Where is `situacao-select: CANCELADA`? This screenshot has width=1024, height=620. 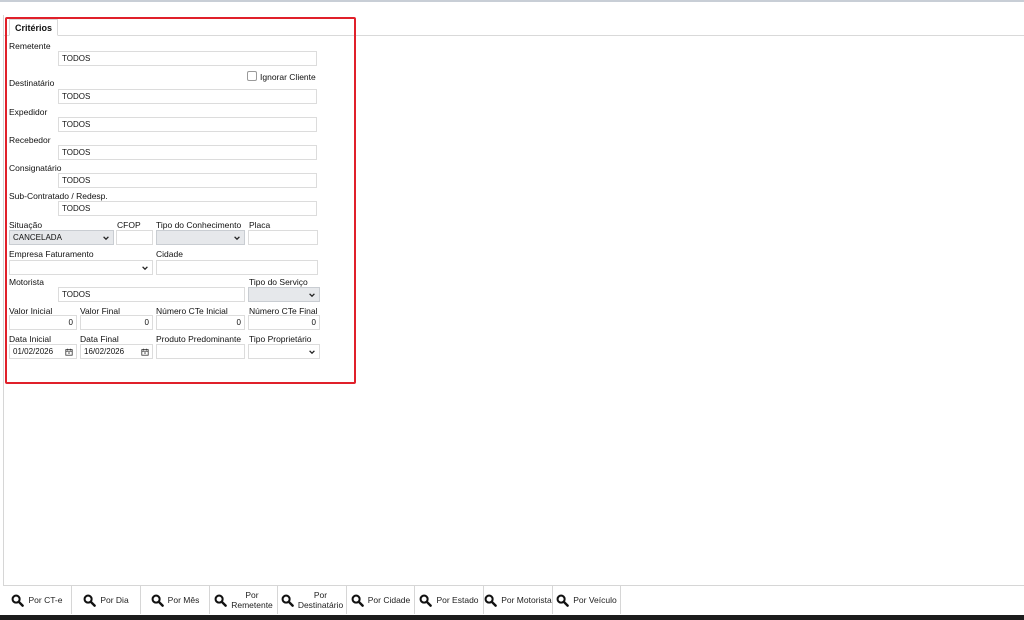
situacao-select: CANCELADA is located at coordinates (61, 237).